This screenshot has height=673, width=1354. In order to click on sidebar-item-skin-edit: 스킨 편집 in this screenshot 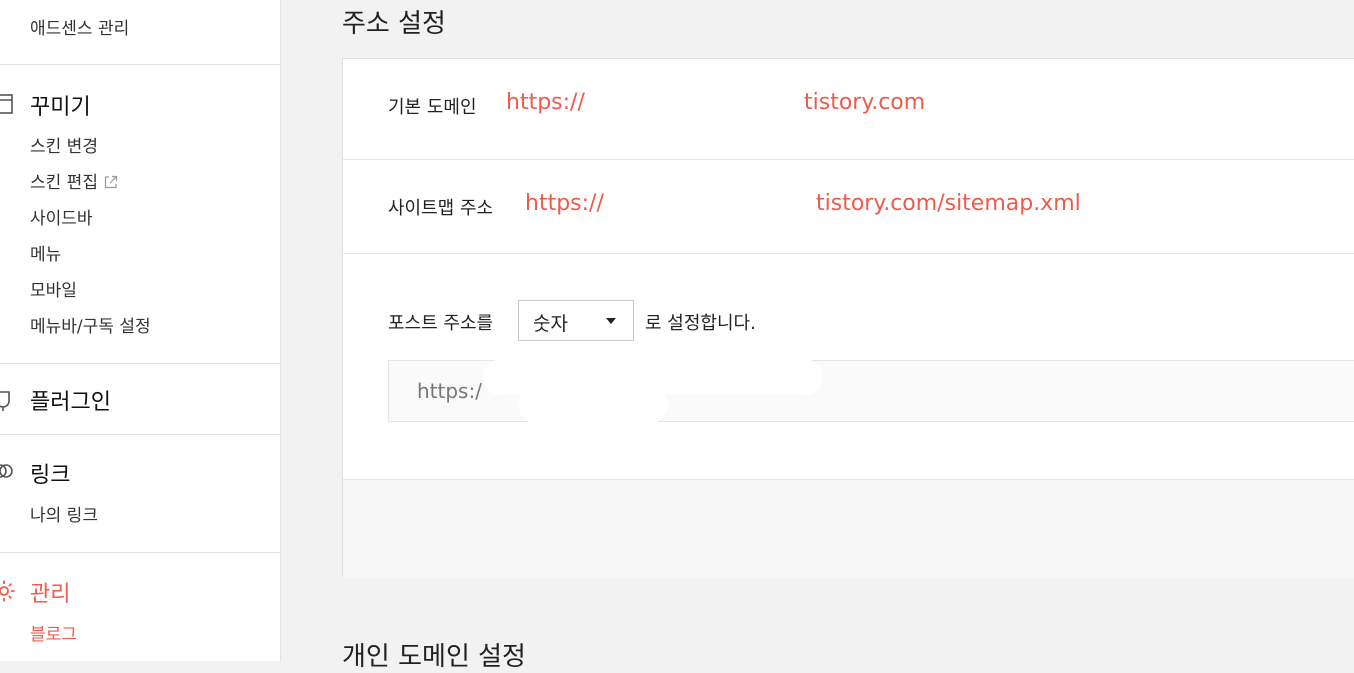, I will do `click(74, 180)`.